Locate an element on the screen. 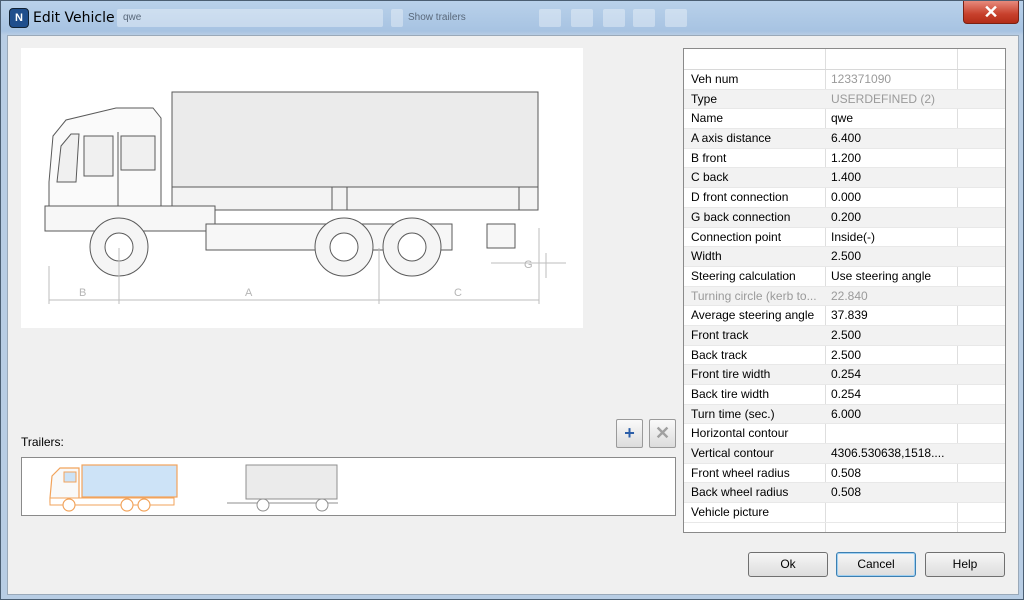  property-row: Connection point Inside(-) is located at coordinates (844, 238).